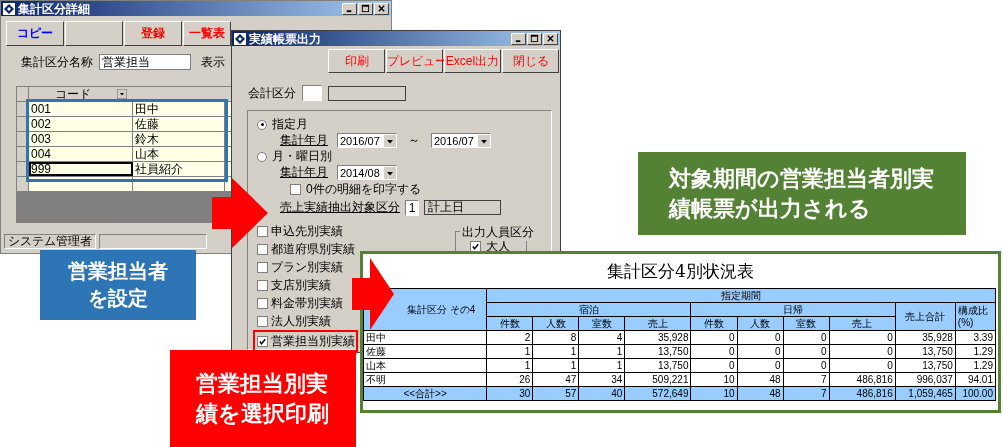  What do you see at coordinates (285, 38) in the screenshot?
I see `window-title: 実績帳票出力` at bounding box center [285, 38].